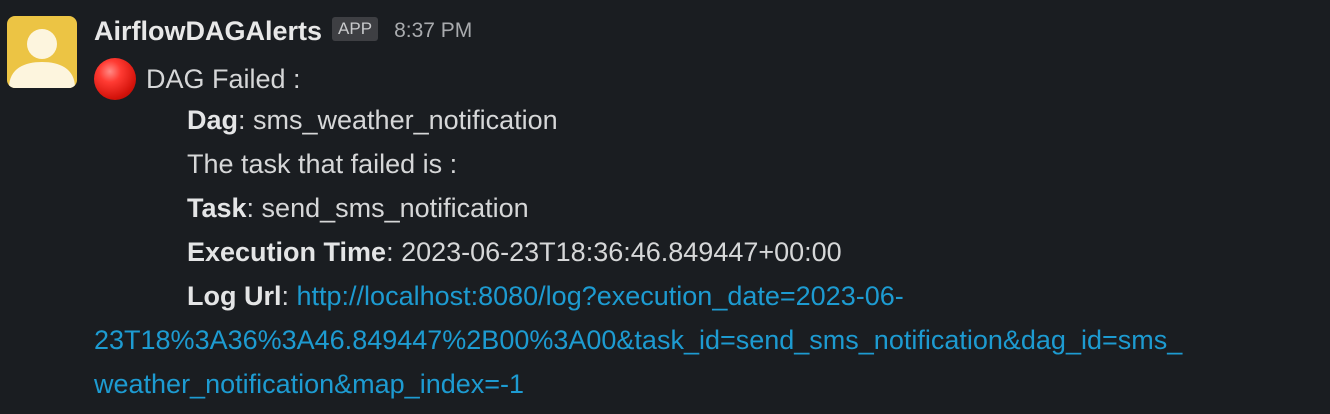  What do you see at coordinates (217, 208) in the screenshot?
I see `task-label: Task` at bounding box center [217, 208].